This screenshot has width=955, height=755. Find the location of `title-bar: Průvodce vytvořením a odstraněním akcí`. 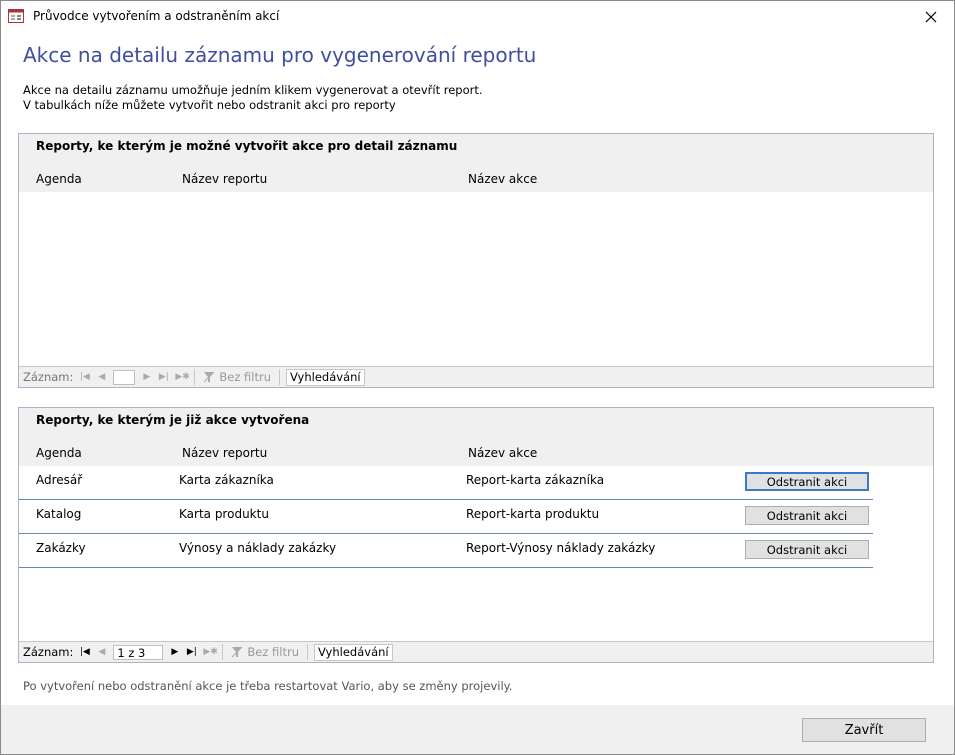

title-bar: Průvodce vytvořením a odstraněním akcí is located at coordinates (477, 17).